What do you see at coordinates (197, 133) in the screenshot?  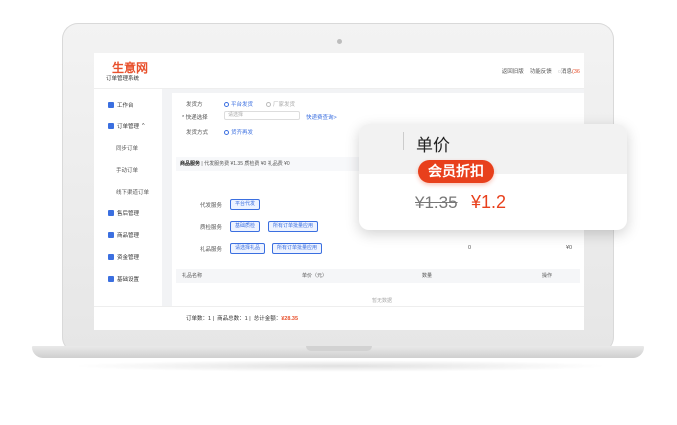 I see `method-label: 发货方式` at bounding box center [197, 133].